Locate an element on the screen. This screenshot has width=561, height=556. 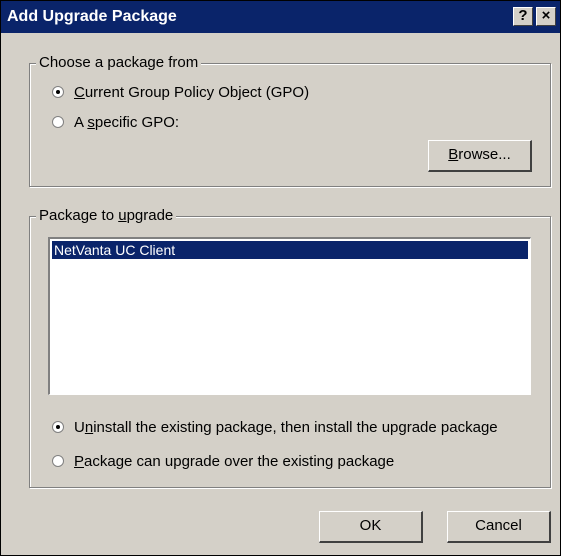
specific-gpo-radio: A specific GPO: is located at coordinates (115, 123).